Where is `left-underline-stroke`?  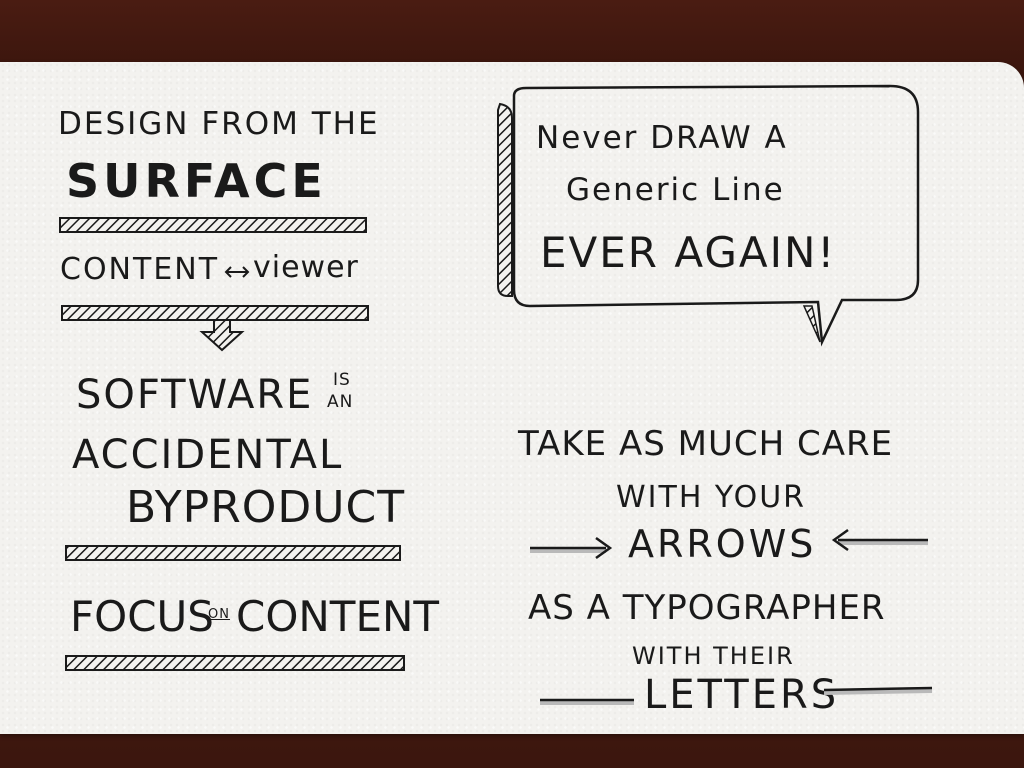
left-underline-stroke is located at coordinates (587, 701).